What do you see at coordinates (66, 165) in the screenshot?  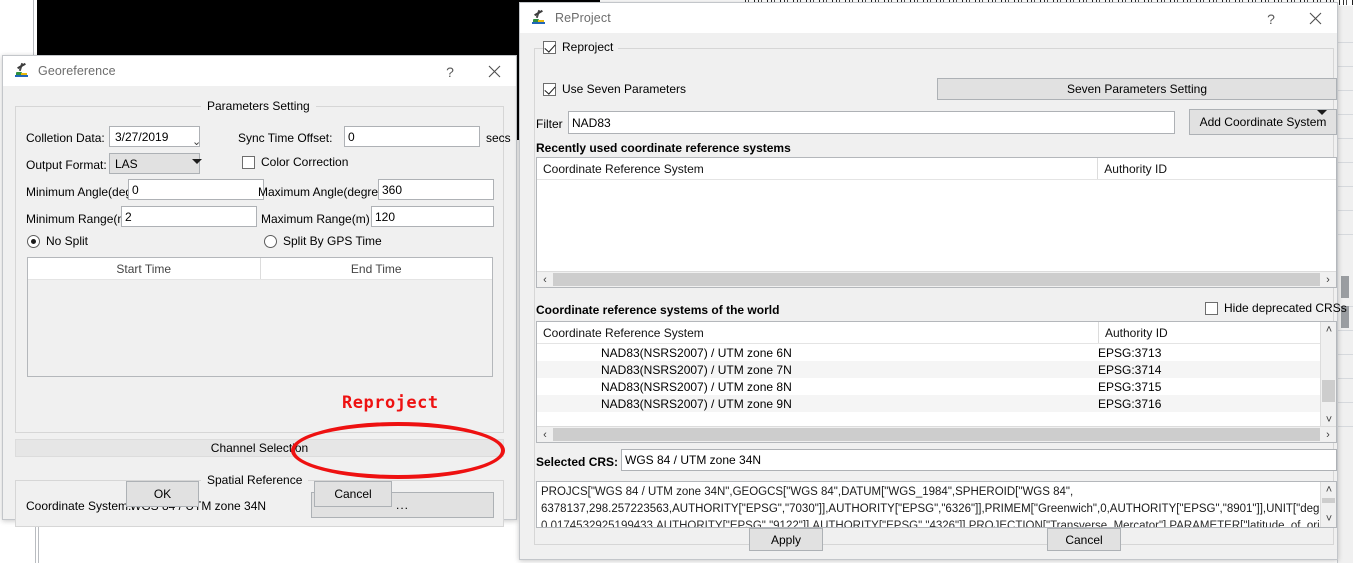 I see `output-format-label: Output Format:` at bounding box center [66, 165].